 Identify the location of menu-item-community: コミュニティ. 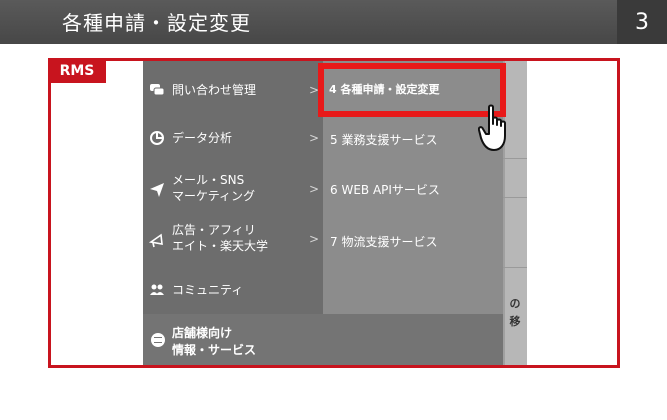
(233, 291).